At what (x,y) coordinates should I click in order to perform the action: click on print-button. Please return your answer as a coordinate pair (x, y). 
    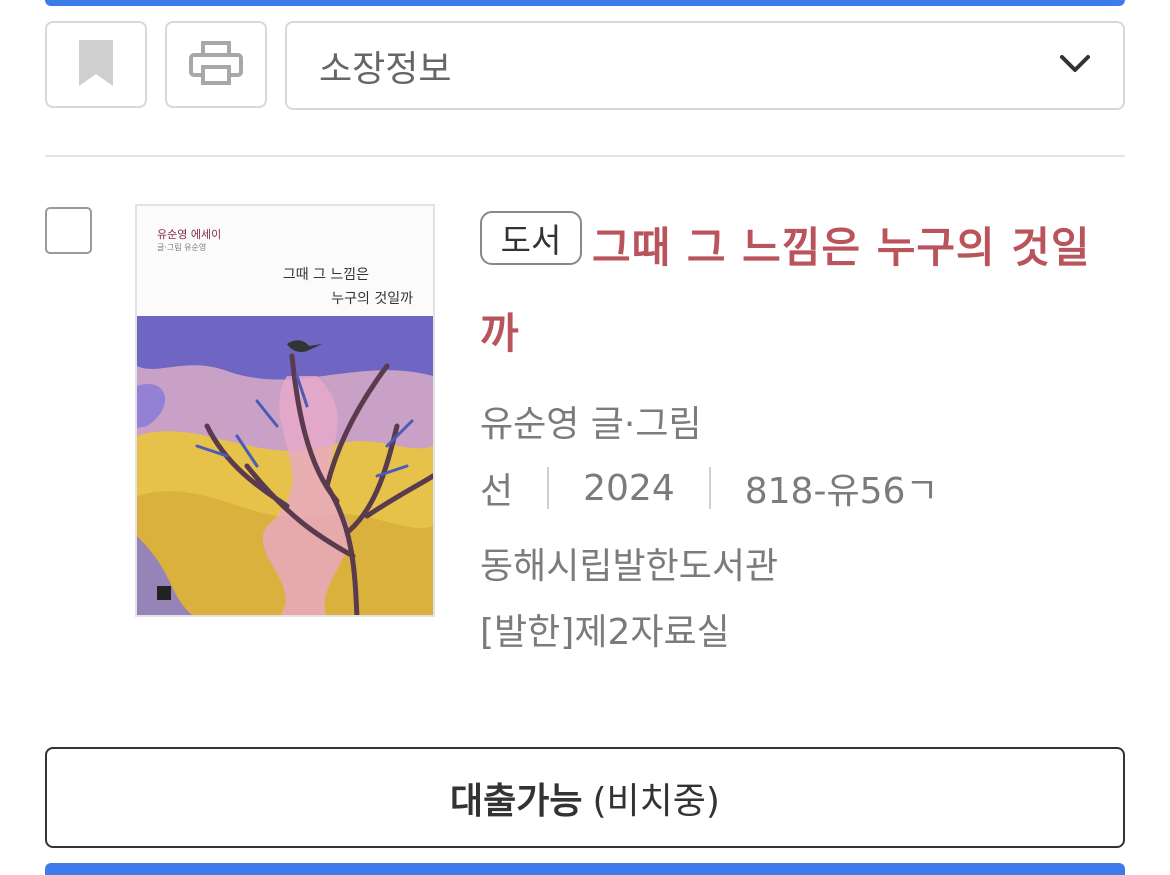
    Looking at the image, I should click on (216, 64).